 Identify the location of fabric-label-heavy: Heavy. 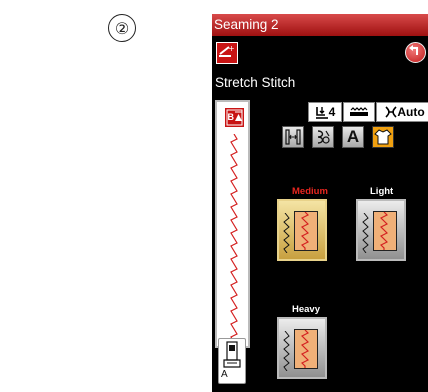
(306, 309).